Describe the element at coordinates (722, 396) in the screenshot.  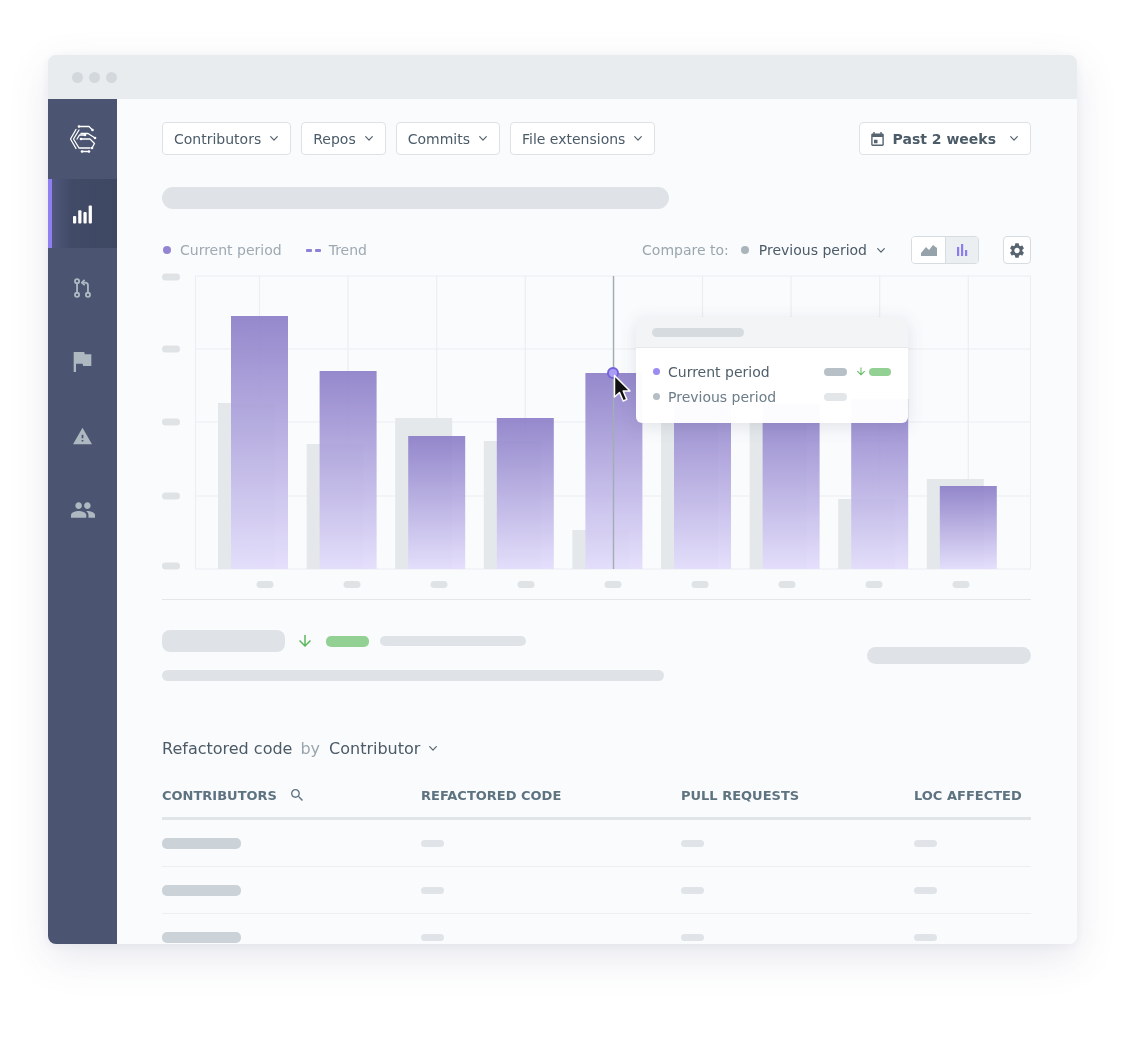
I see `tooltip-label: Previous period` at that location.